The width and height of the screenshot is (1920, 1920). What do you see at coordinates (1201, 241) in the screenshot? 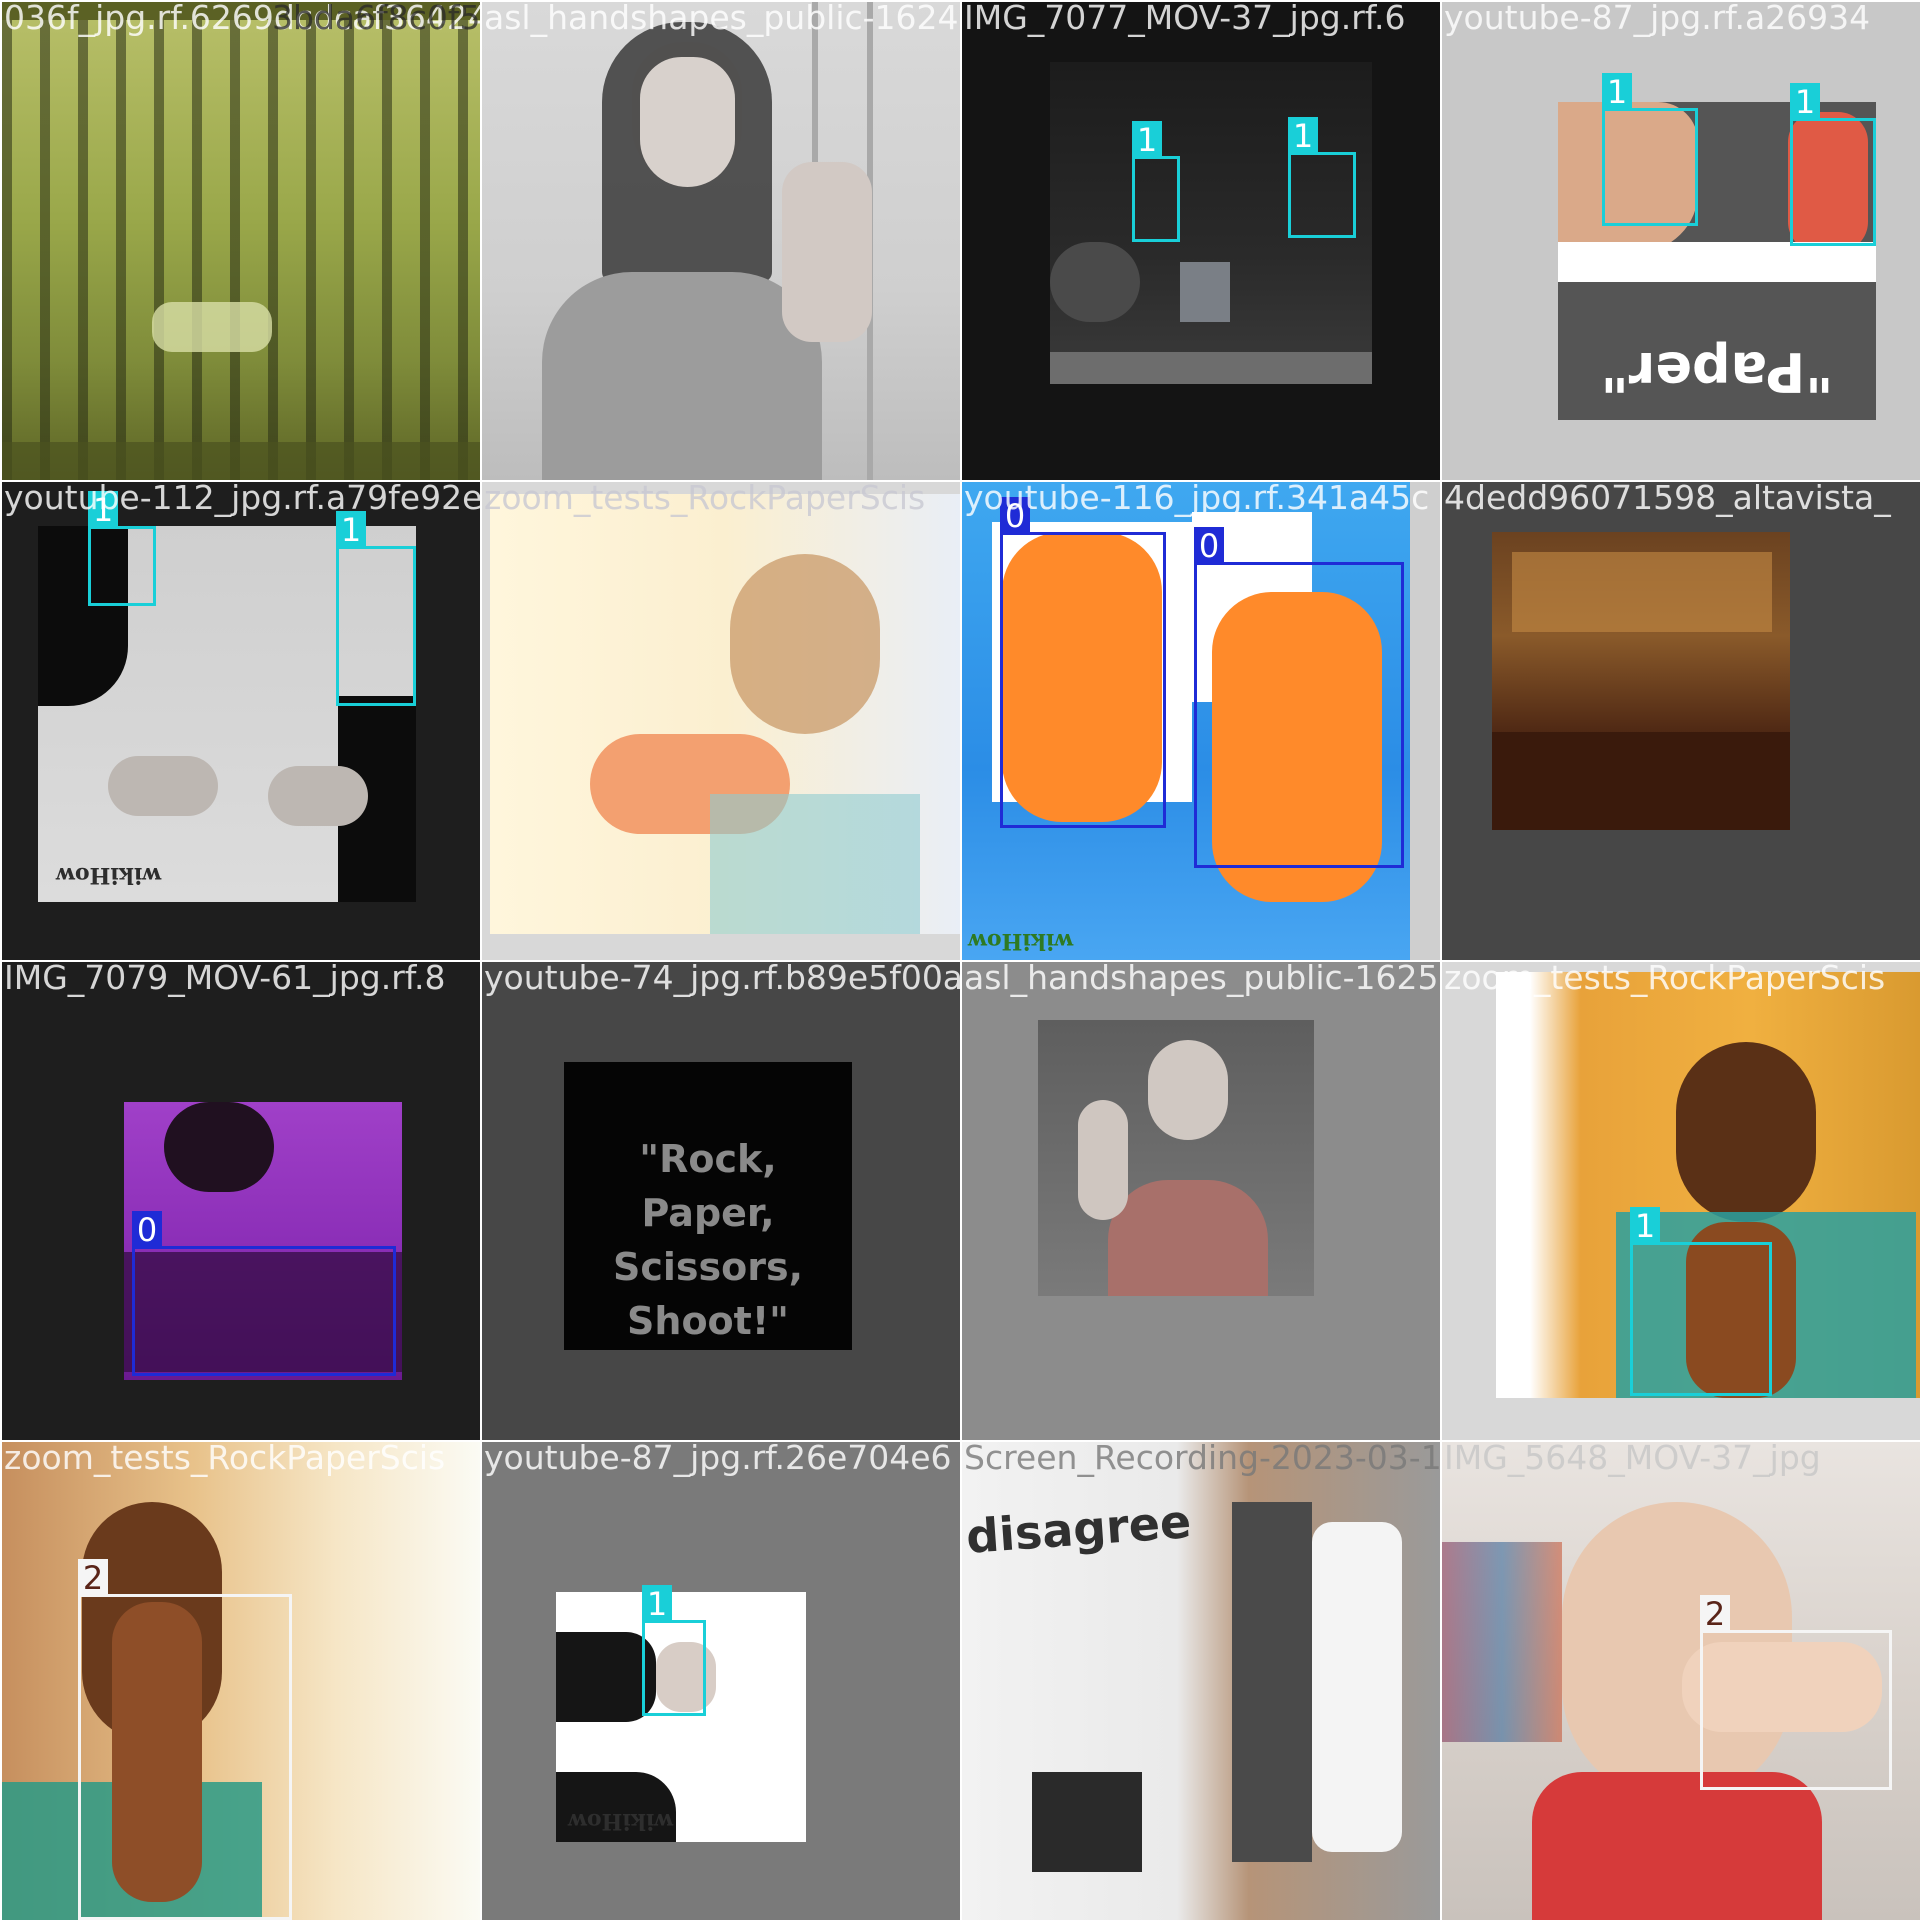
I see `tile-dark-room: 1 1 IMG_7077_MOV-37_jpg.rf.6` at bounding box center [1201, 241].